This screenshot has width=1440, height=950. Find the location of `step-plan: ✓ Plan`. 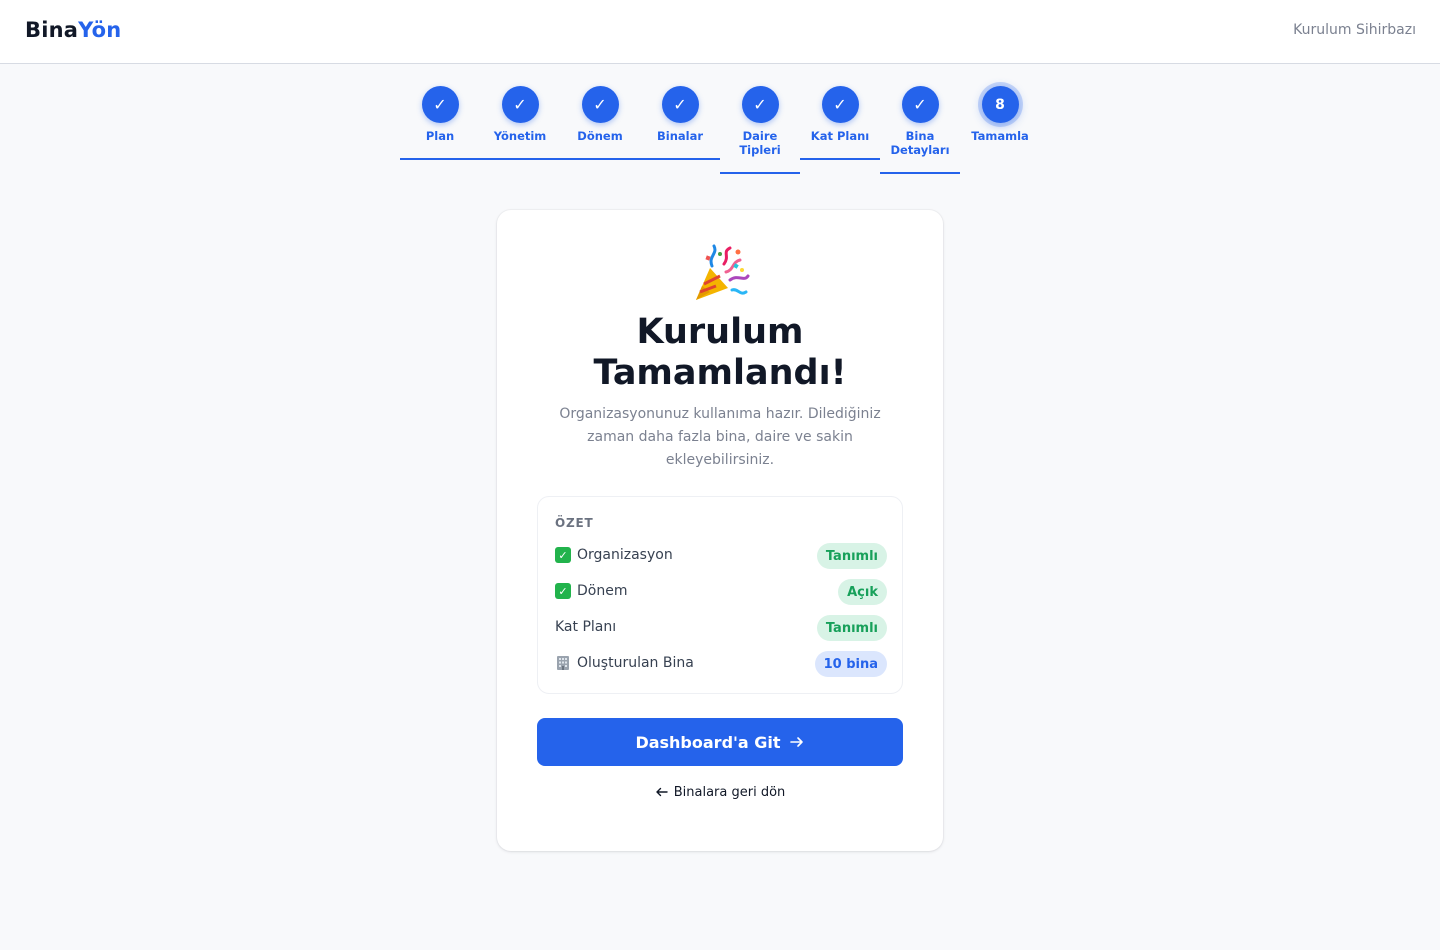

step-plan: ✓ Plan is located at coordinates (440, 123).